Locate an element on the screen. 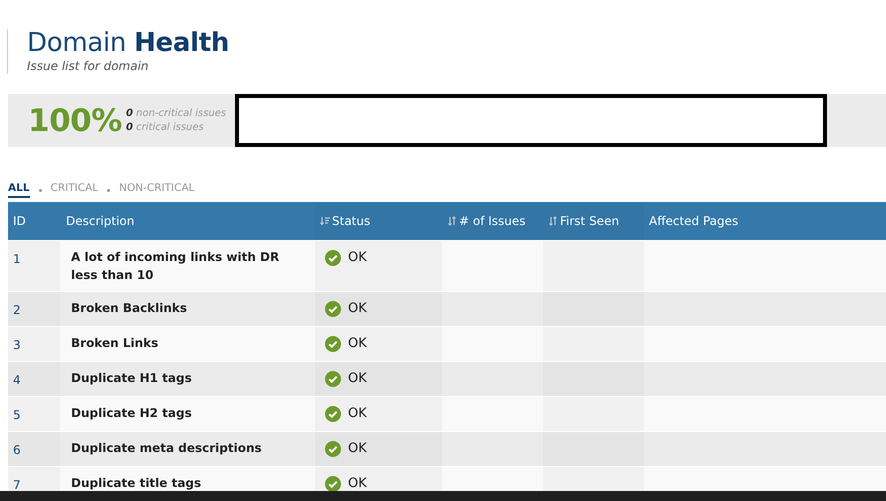 The width and height of the screenshot is (886, 501). row-id: 4 is located at coordinates (16, 380).